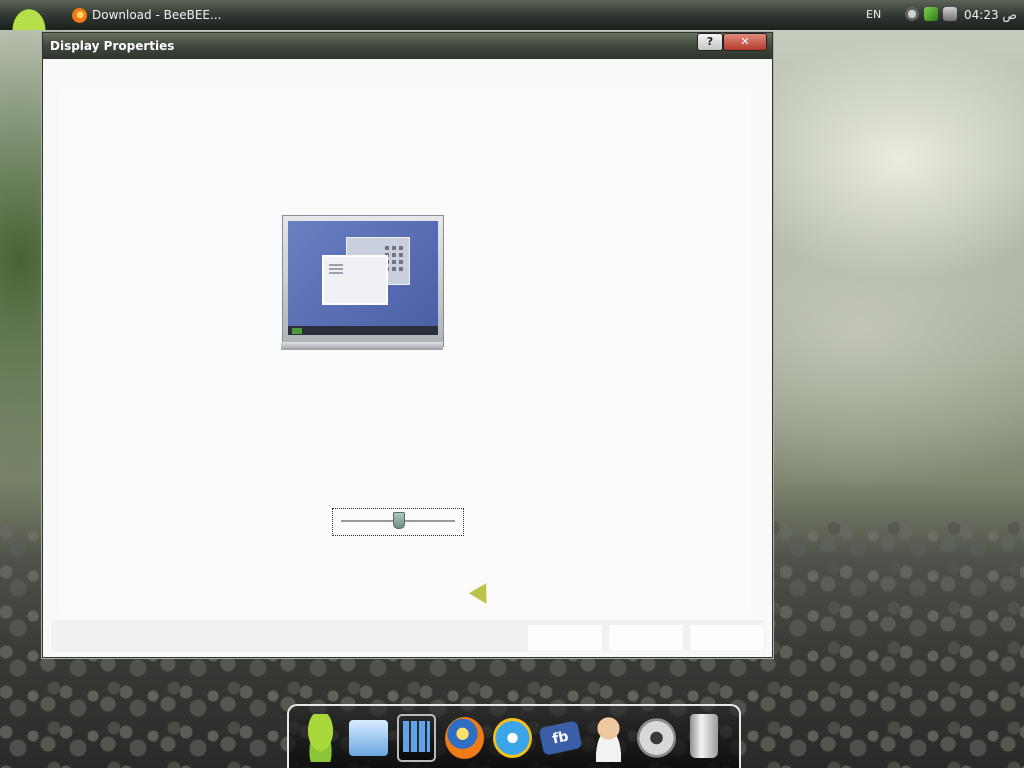 This screenshot has height=768, width=1024. Describe the element at coordinates (29, 18) in the screenshot. I see `android-start-icon` at that location.